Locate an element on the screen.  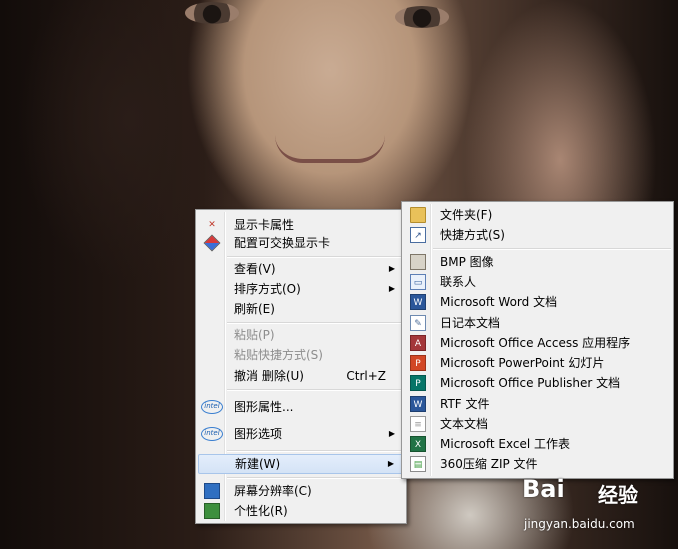
menu-item-refresh: 刷新(E) is located at coordinates (301, 309).